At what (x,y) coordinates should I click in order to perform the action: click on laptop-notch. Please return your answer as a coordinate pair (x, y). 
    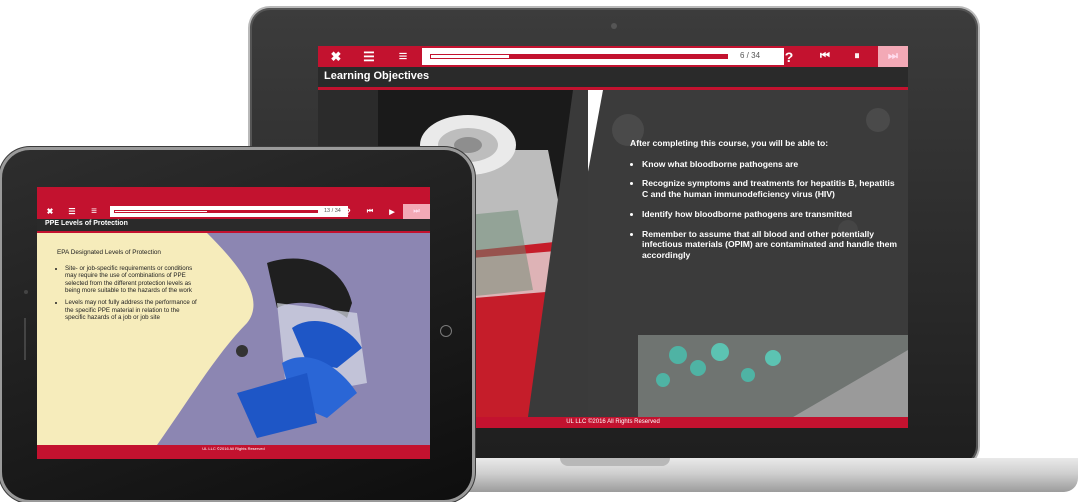
    Looking at the image, I should click on (615, 462).